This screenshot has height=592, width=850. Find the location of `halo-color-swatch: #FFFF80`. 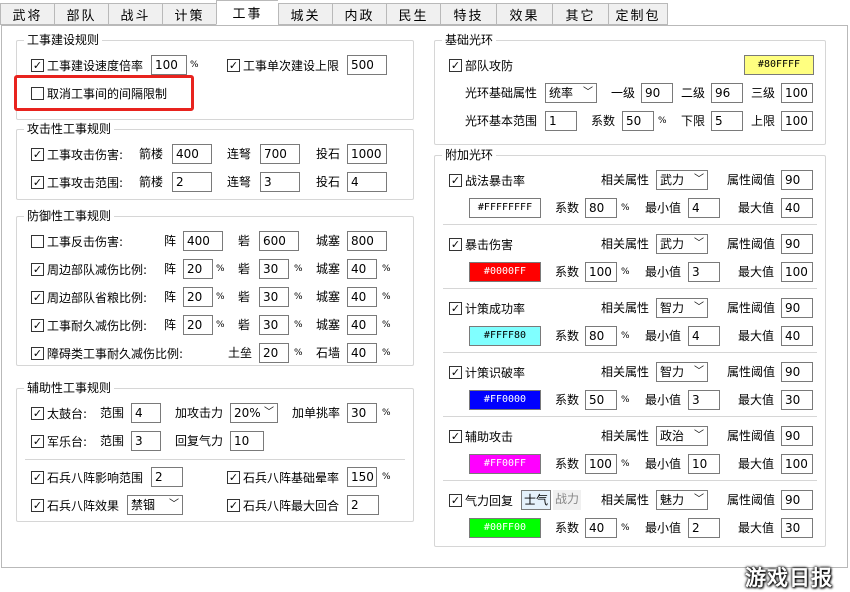

halo-color-swatch: #FFFF80 is located at coordinates (505, 336).